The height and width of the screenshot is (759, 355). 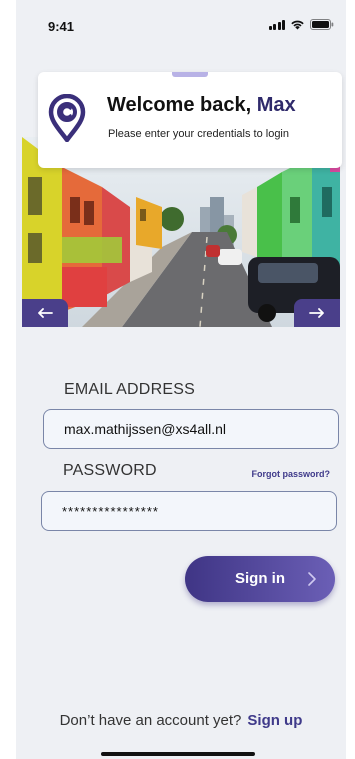 I want to click on status-time: 9:41, so click(x=61, y=26).